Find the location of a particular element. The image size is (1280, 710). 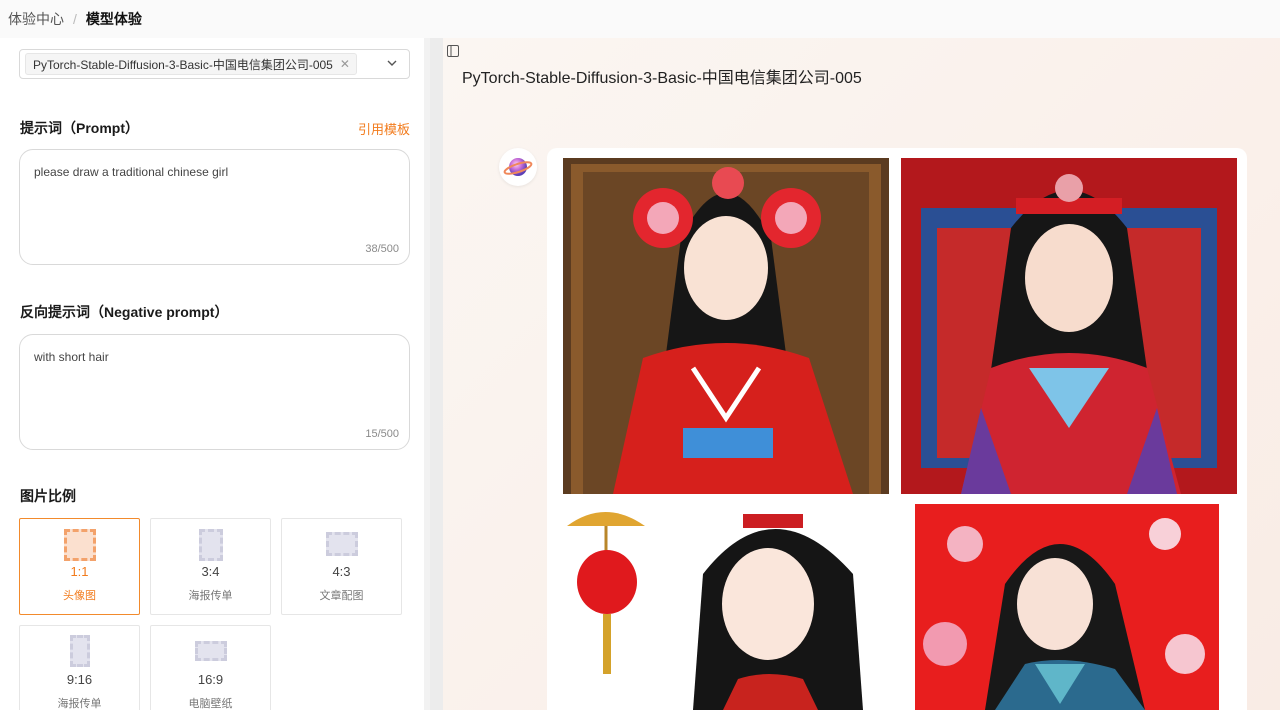

ratio-value: 16:9 is located at coordinates (210, 679).